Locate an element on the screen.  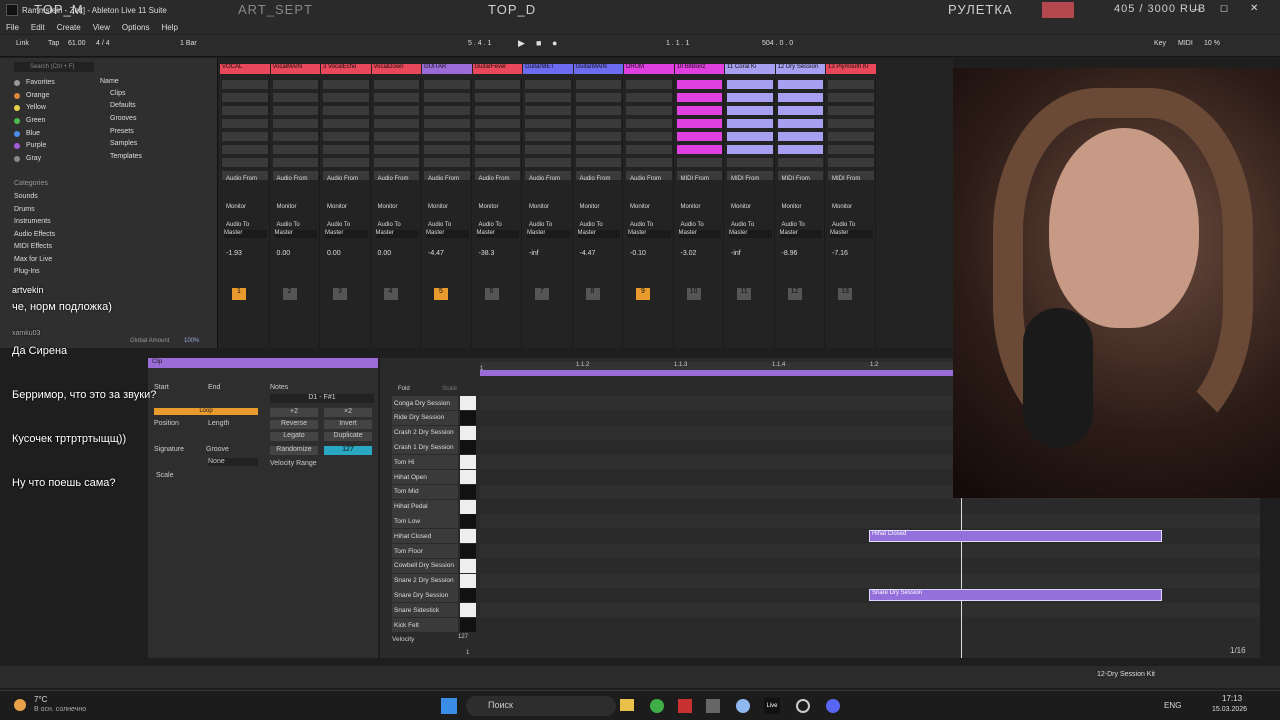
midi-note: Snare Dry Session is located at coordinates (1015, 595).